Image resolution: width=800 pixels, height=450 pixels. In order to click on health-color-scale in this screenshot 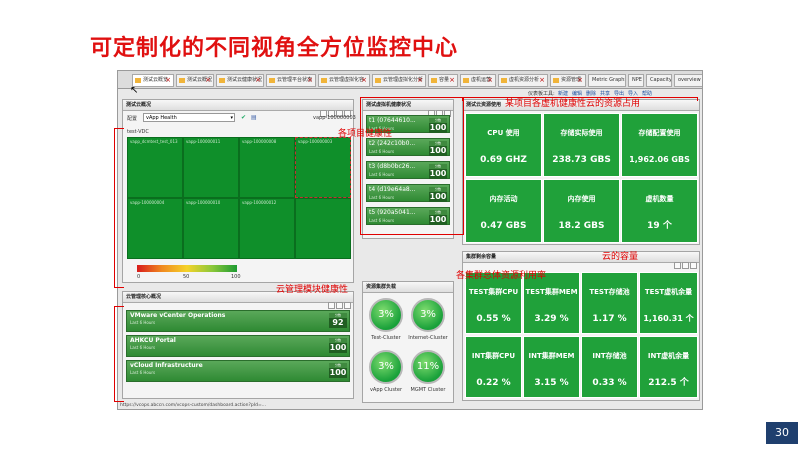, I will do `click(187, 268)`.